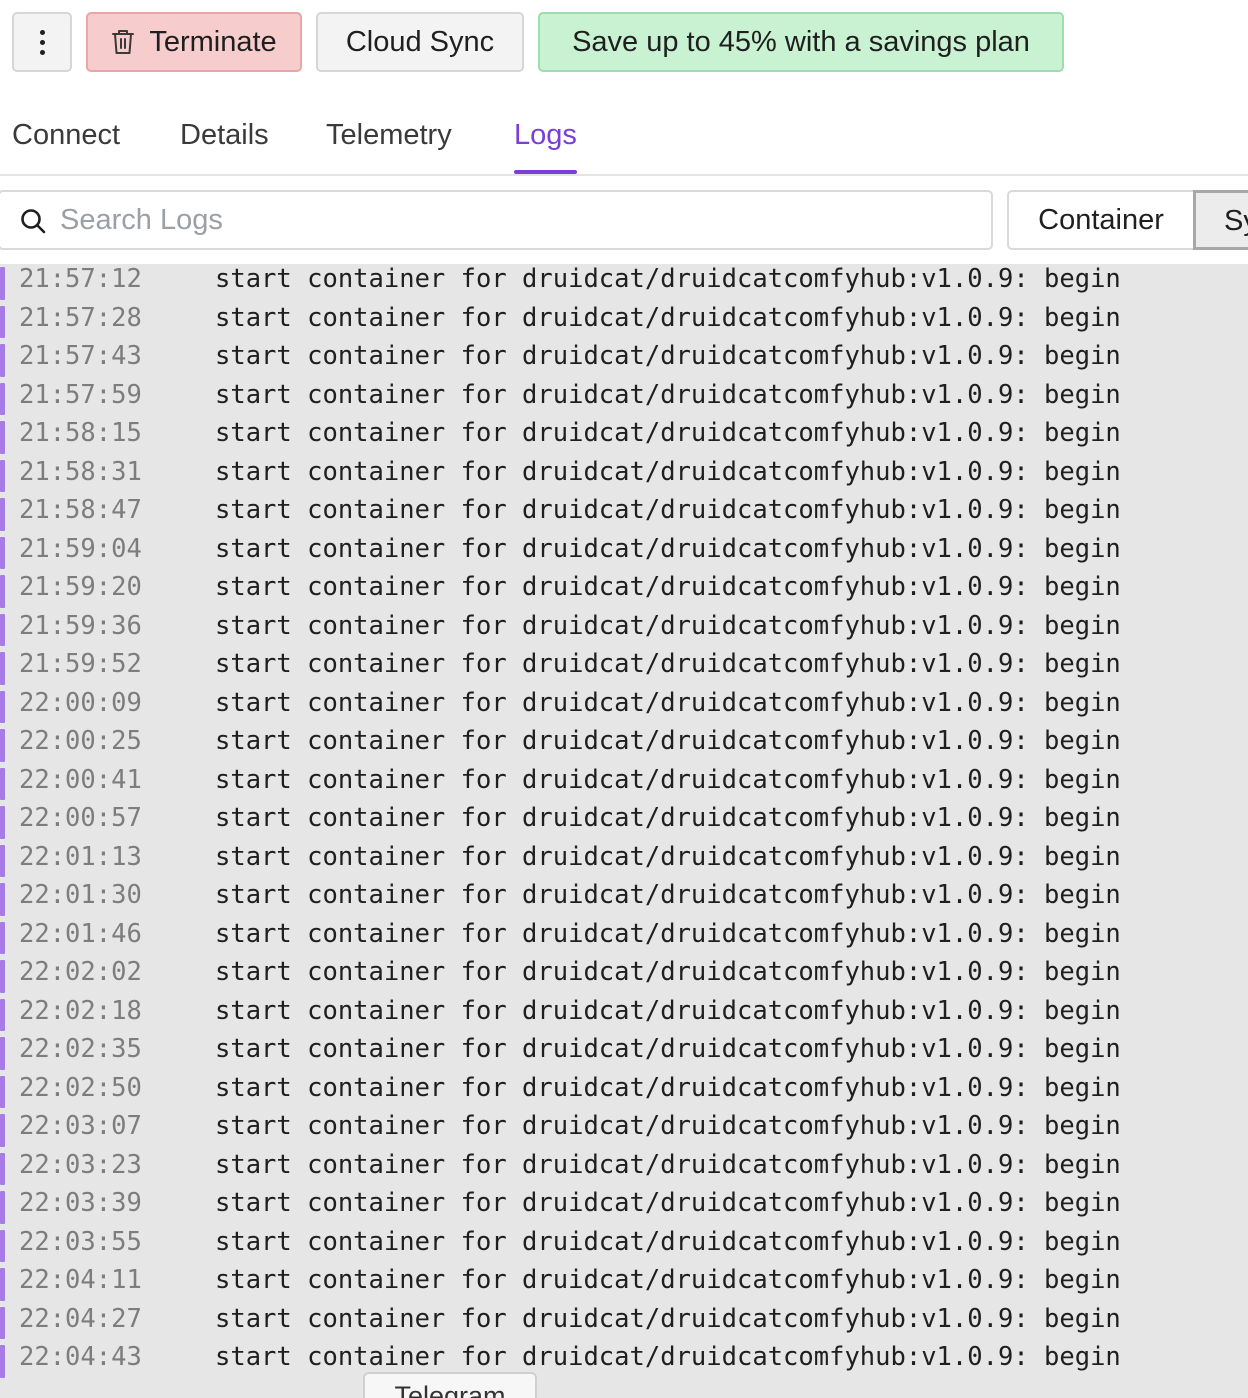  What do you see at coordinates (66, 135) in the screenshot?
I see `tab-connect: Connect` at bounding box center [66, 135].